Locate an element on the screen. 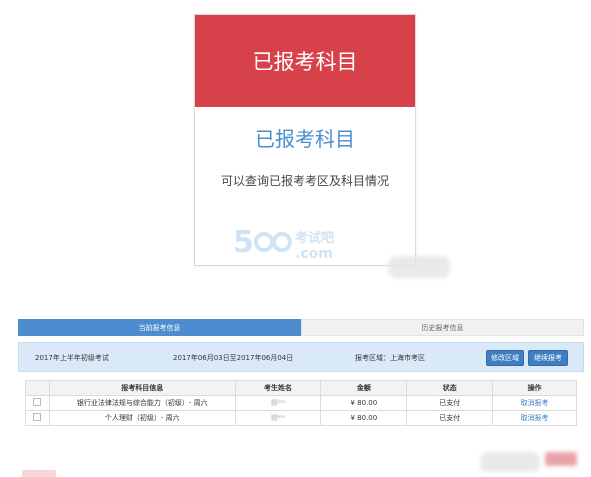 This screenshot has width=591, height=477. exam-region: 报考区域：上海市考区 is located at coordinates (390, 358).